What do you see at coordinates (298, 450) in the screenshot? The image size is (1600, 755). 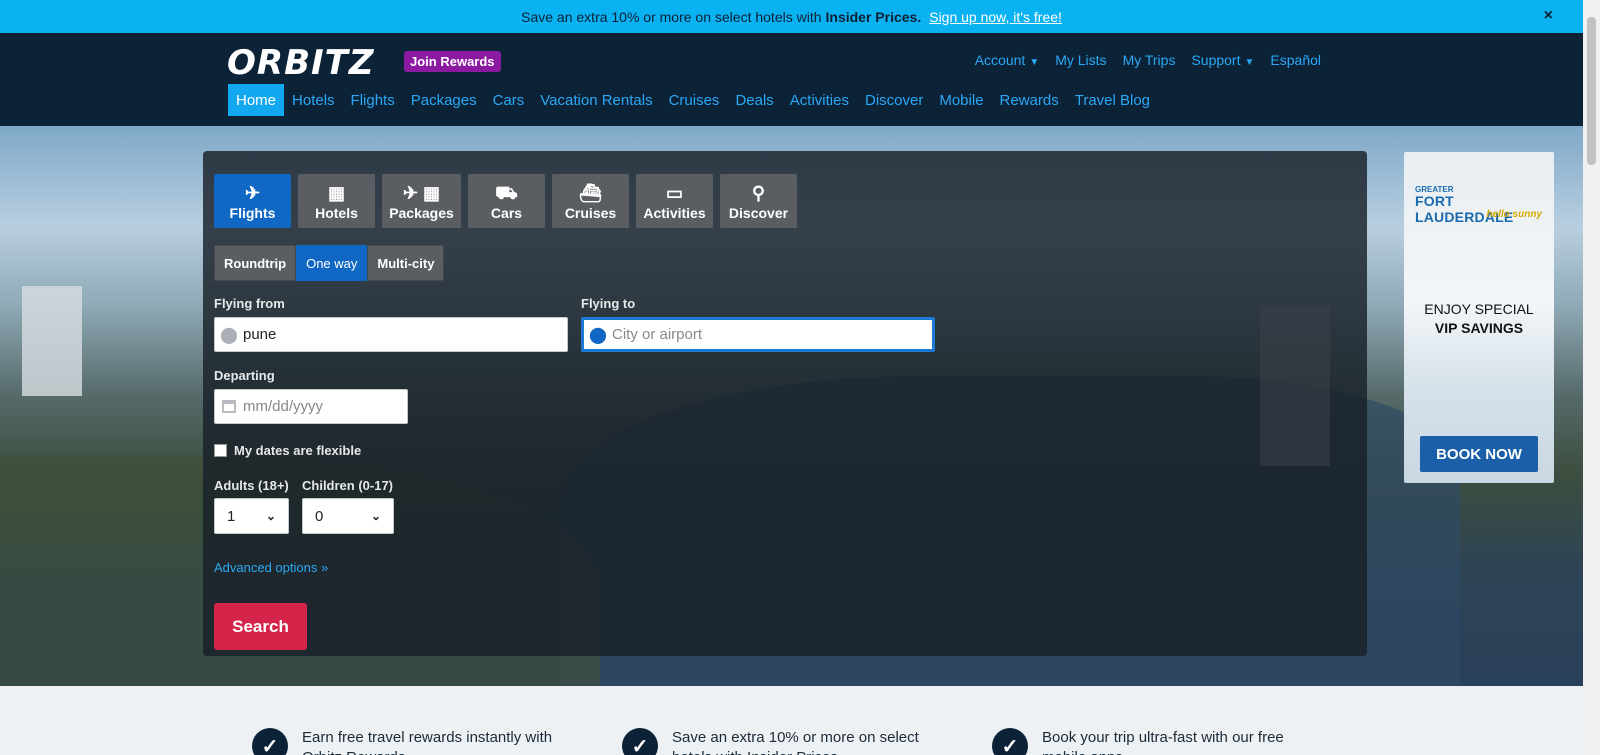 I see `flexible-dates-label: My dates are flexible` at bounding box center [298, 450].